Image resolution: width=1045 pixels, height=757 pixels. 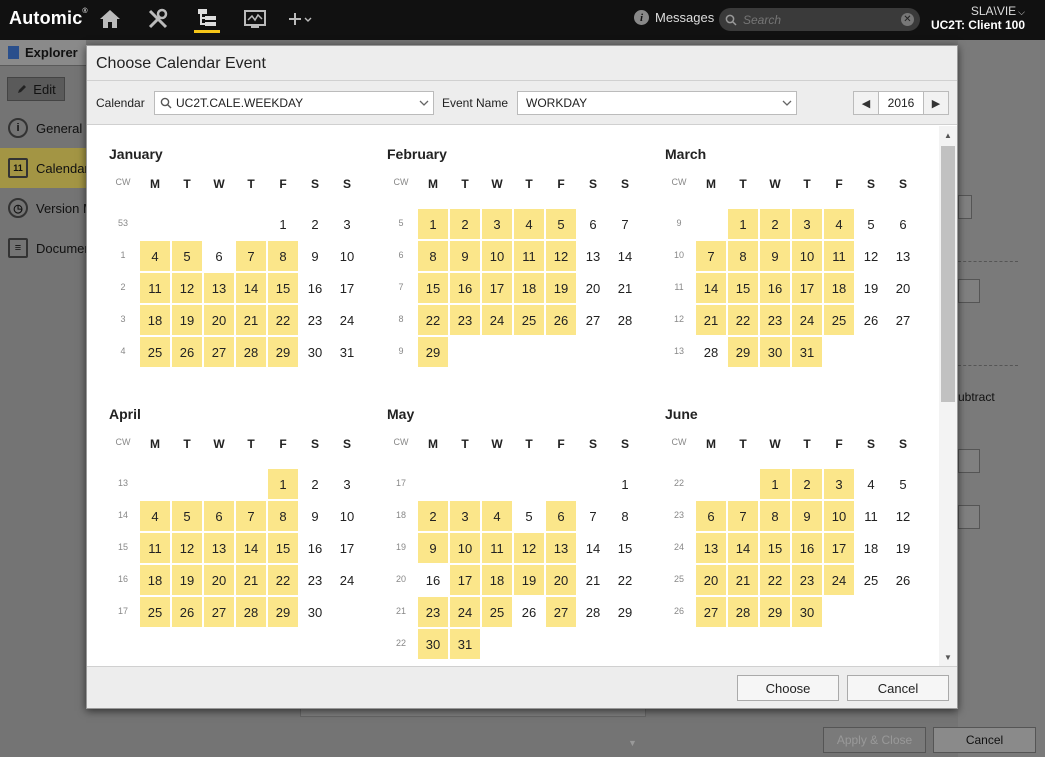 I want to click on tools-icon, so click(x=158, y=19).